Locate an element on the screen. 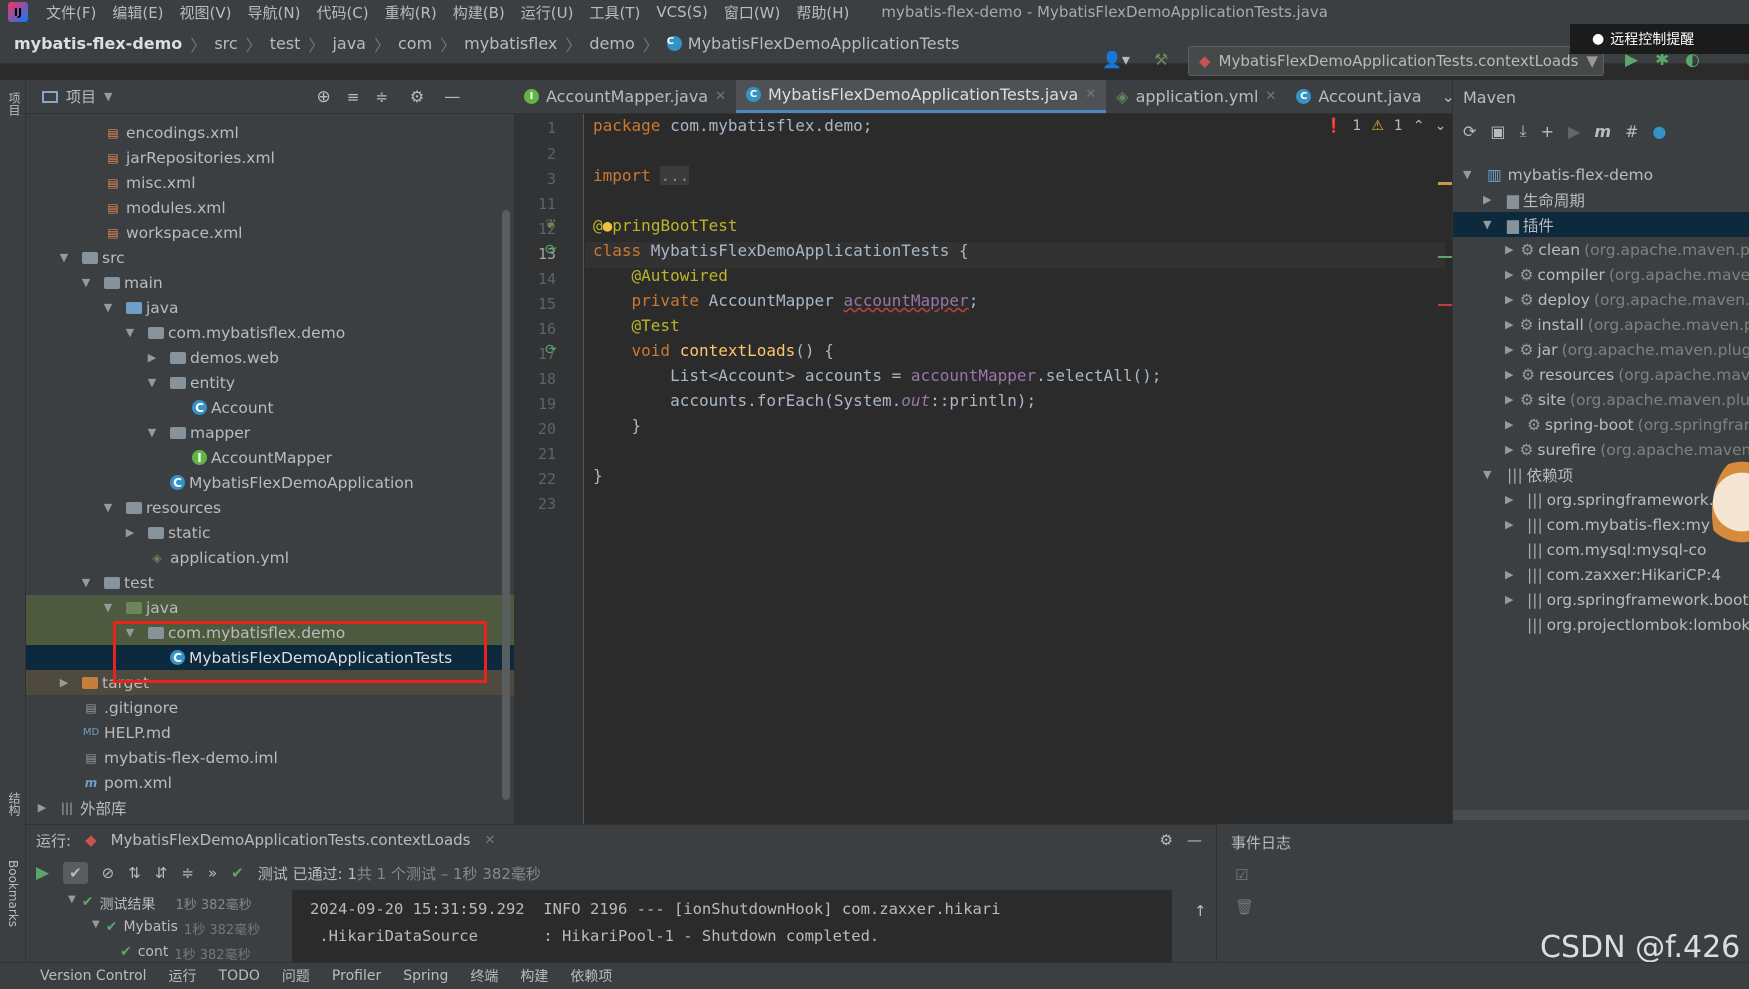  test-result-row: ✔ cont 1秒 382毫秒 is located at coordinates (185, 953).